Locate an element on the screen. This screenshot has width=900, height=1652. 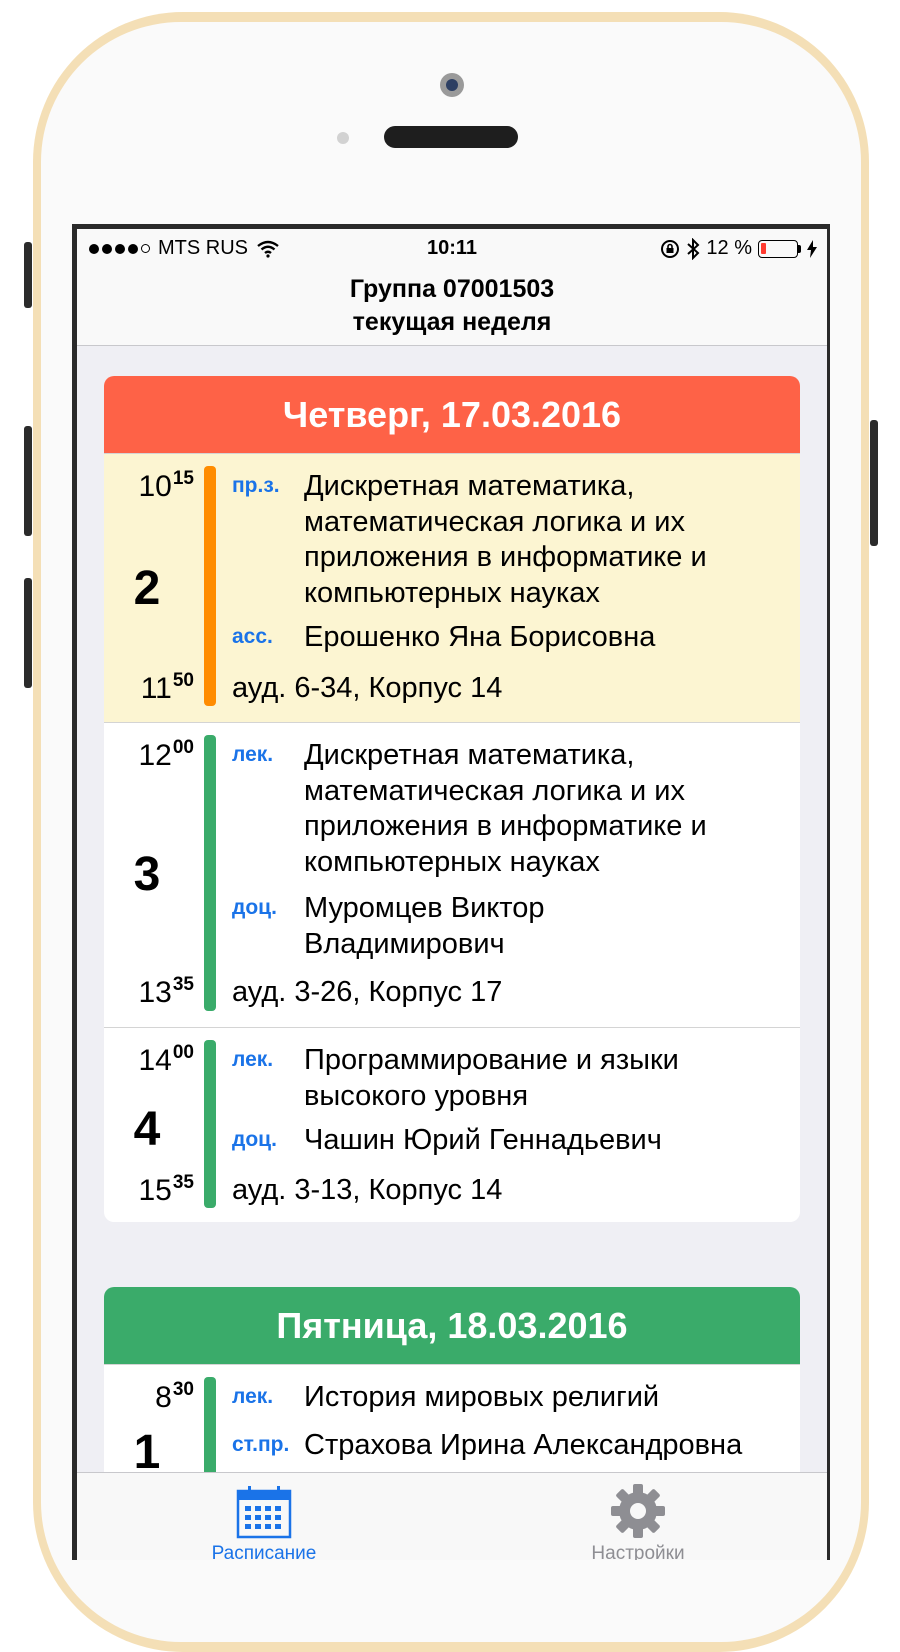
teacher-name: Муромцев Виктор Владимирович is located at coordinates (424, 926).